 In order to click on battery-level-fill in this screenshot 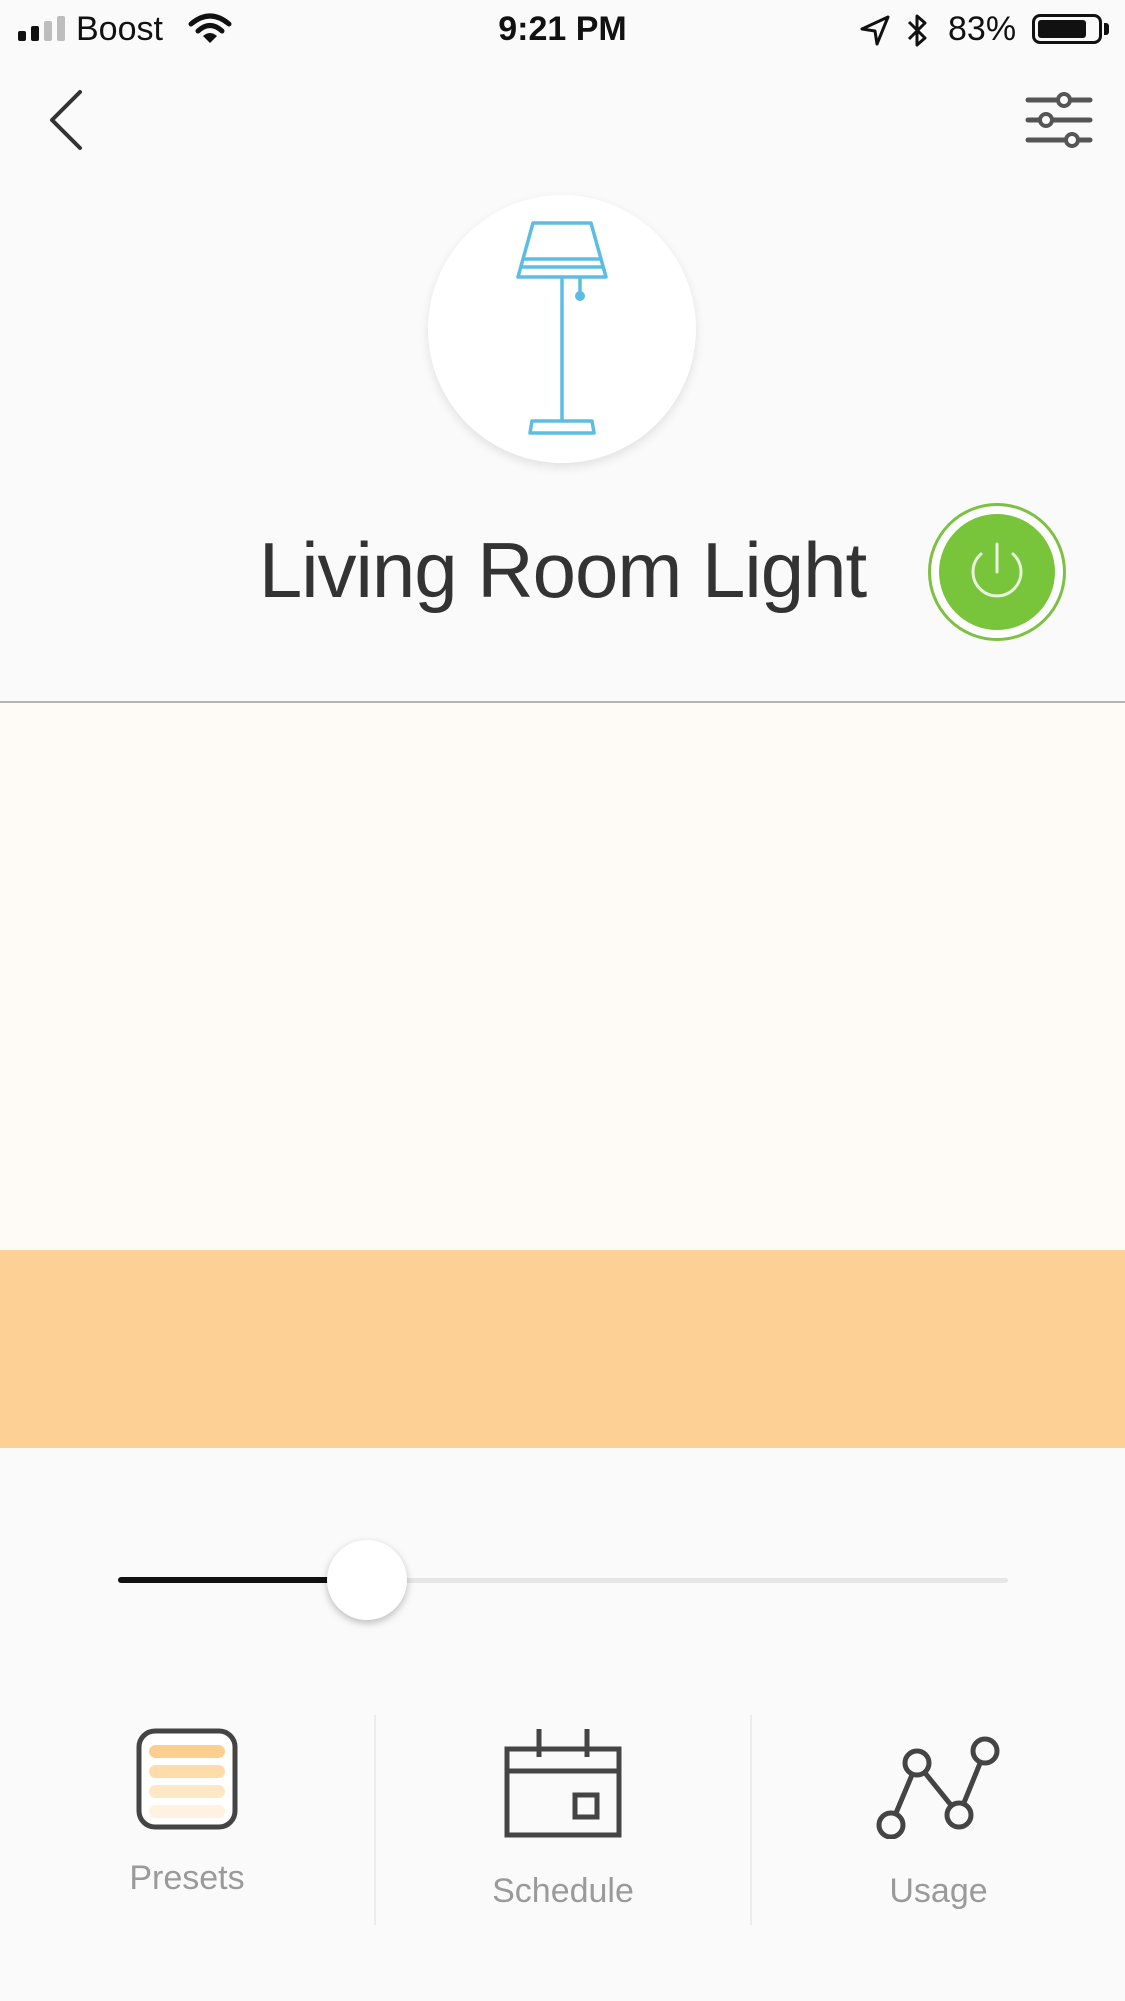, I will do `click(1062, 29)`.